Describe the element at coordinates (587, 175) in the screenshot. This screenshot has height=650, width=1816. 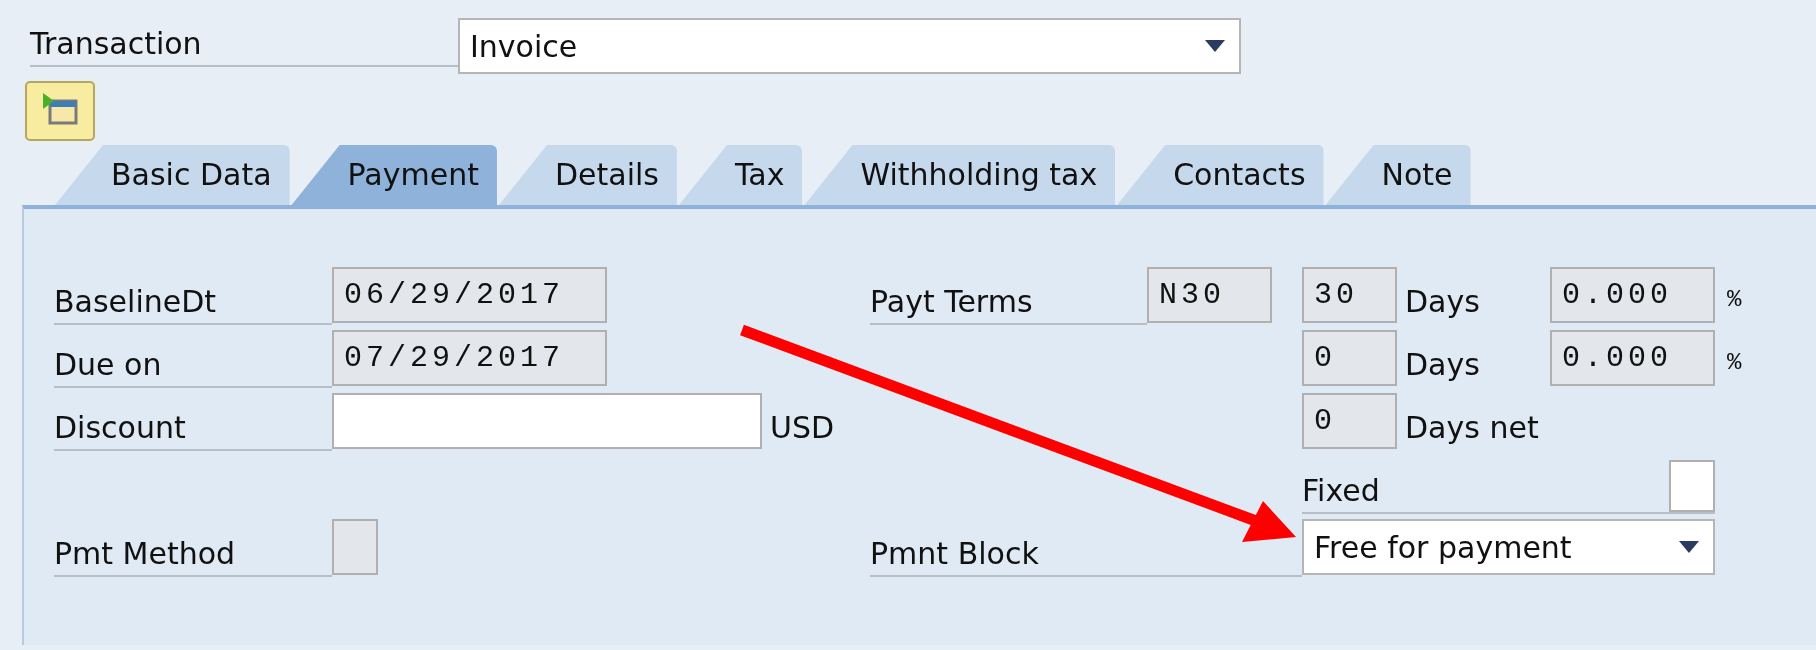
I see `tab: Details` at that location.